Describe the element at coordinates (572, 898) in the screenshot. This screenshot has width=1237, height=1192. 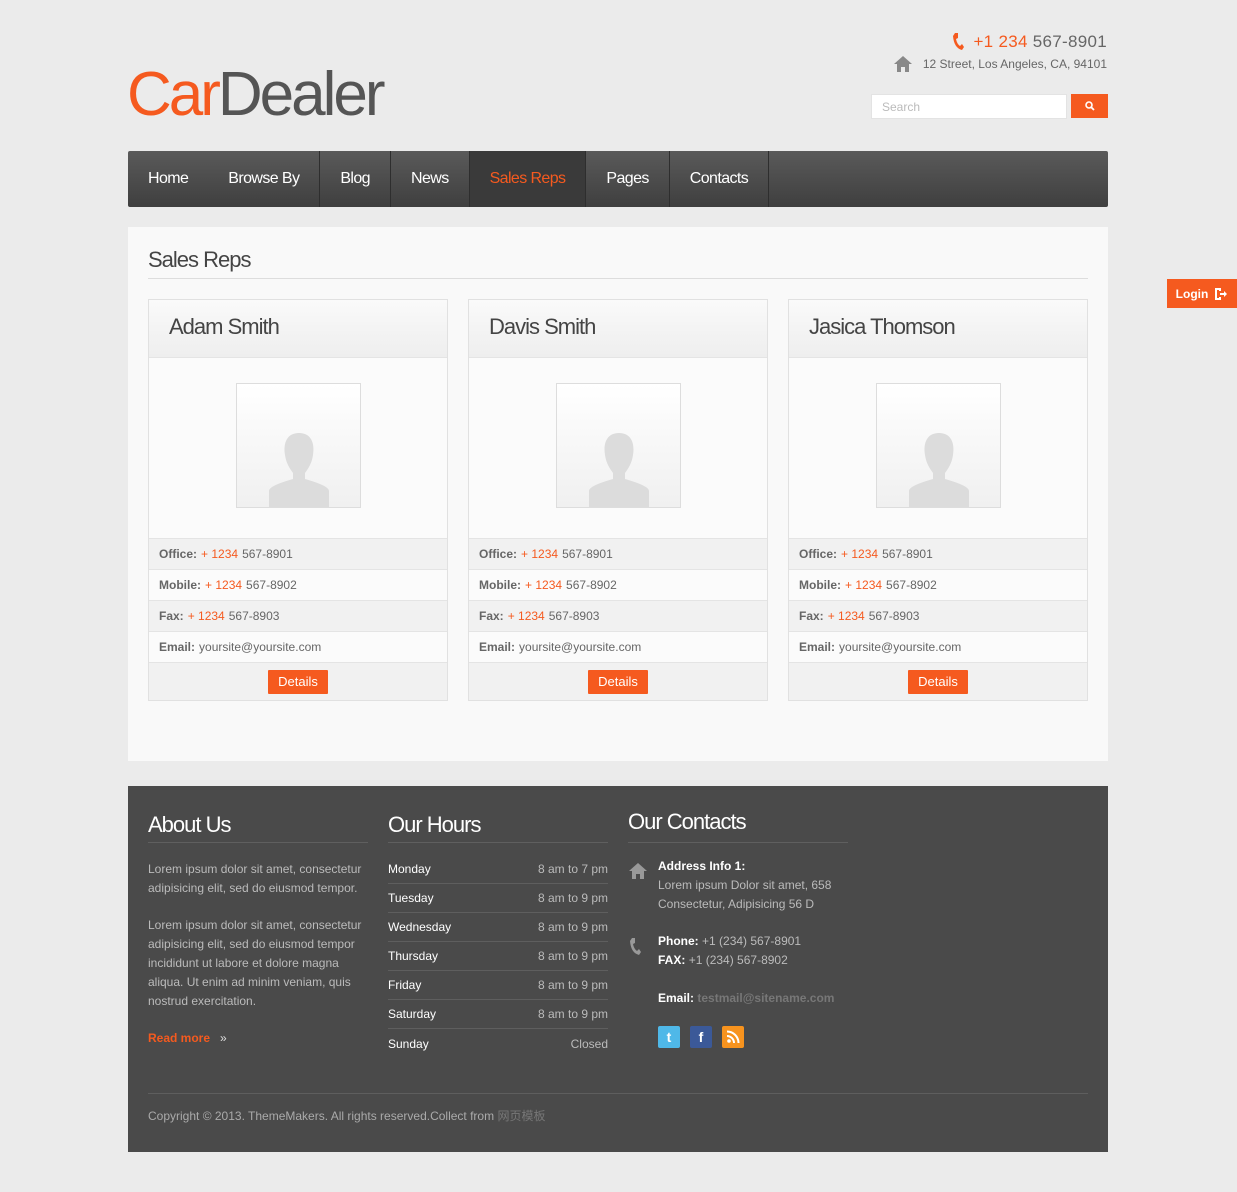
I see `hours-time: 8 am to 9 pm` at that location.